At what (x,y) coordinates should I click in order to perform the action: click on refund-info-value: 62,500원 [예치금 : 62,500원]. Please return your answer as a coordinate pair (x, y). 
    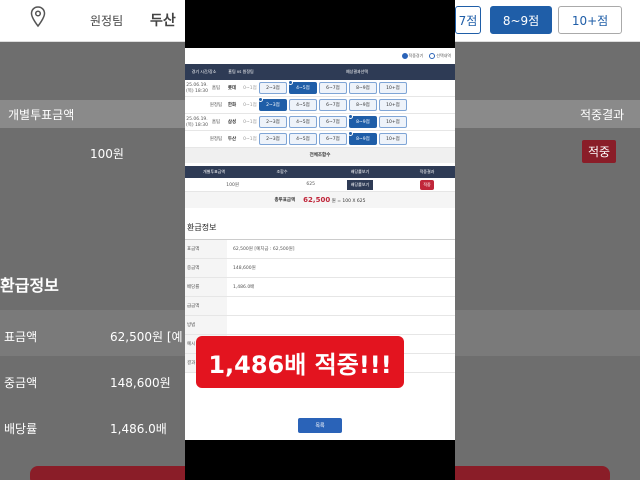
    Looking at the image, I should click on (264, 249).